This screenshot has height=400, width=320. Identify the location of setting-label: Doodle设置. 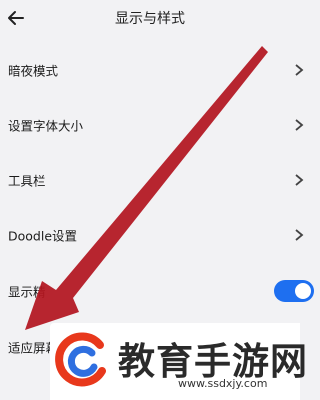
(43, 236).